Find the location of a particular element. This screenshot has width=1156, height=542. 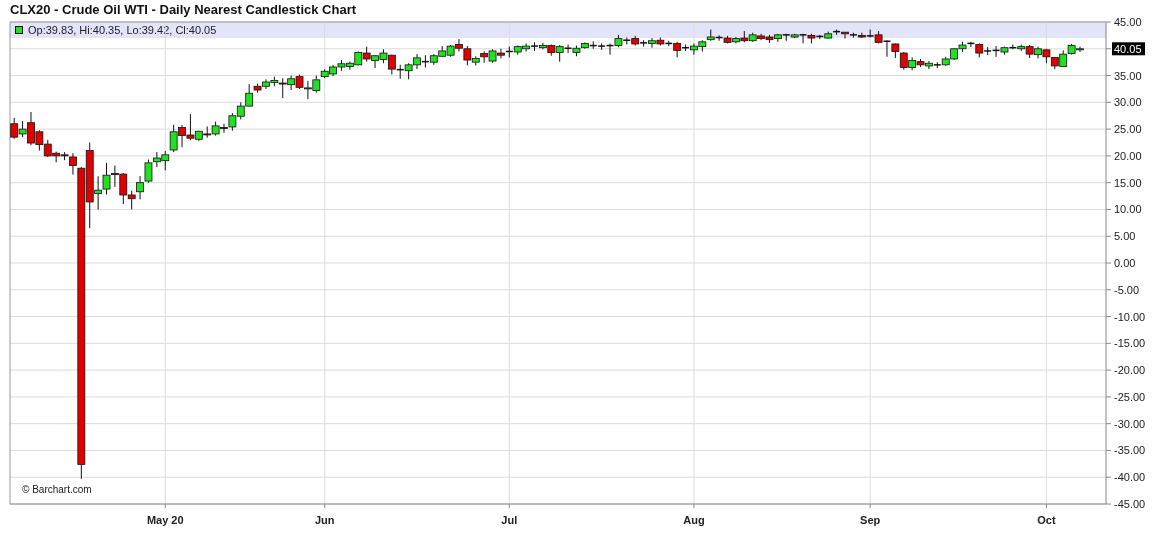

axis-tick-label: -35.00 is located at coordinates (1130, 450).